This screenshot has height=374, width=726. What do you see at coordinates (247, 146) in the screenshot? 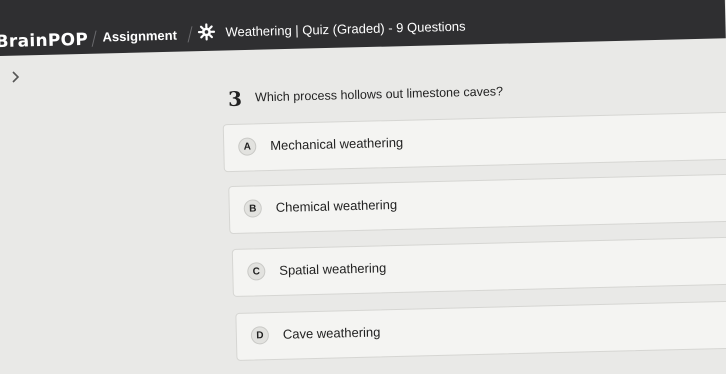
I see `option-letter: A` at bounding box center [247, 146].